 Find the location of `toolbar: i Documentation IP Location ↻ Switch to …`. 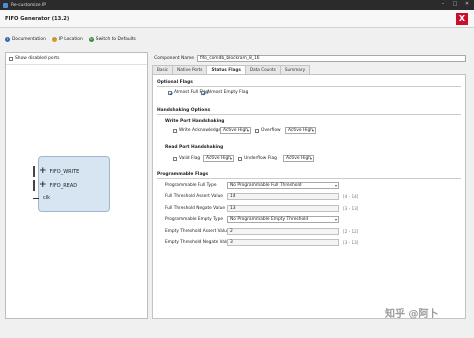

toolbar: i Documentation IP Location ↻ Switch to … is located at coordinates (237, 39).